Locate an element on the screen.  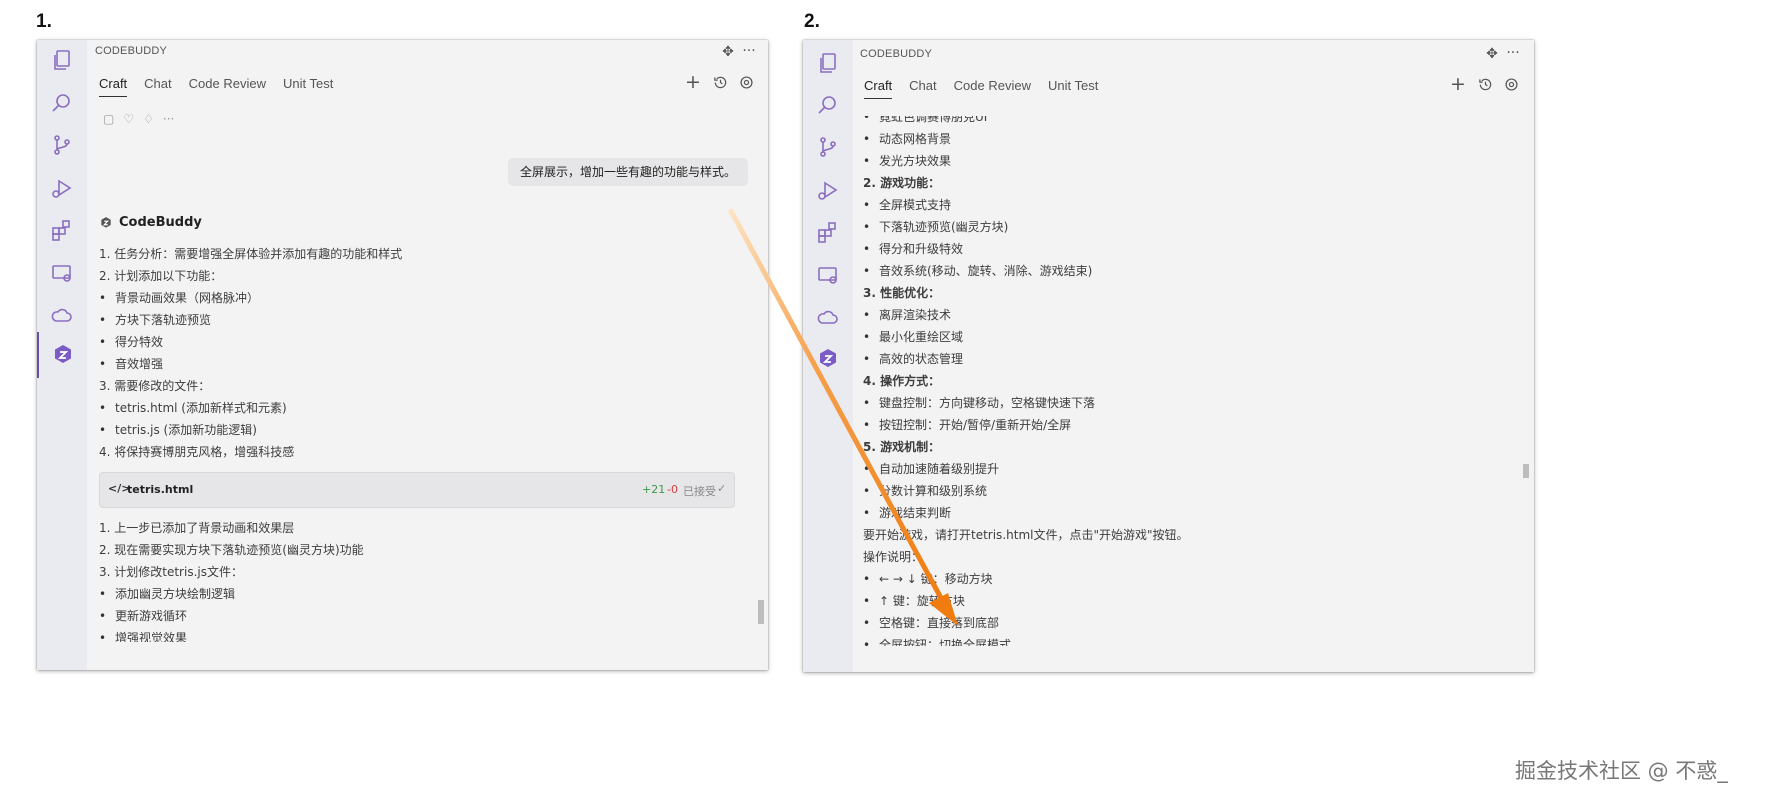
list-item: 空格键：直接落到底部 is located at coordinates (1026, 623).